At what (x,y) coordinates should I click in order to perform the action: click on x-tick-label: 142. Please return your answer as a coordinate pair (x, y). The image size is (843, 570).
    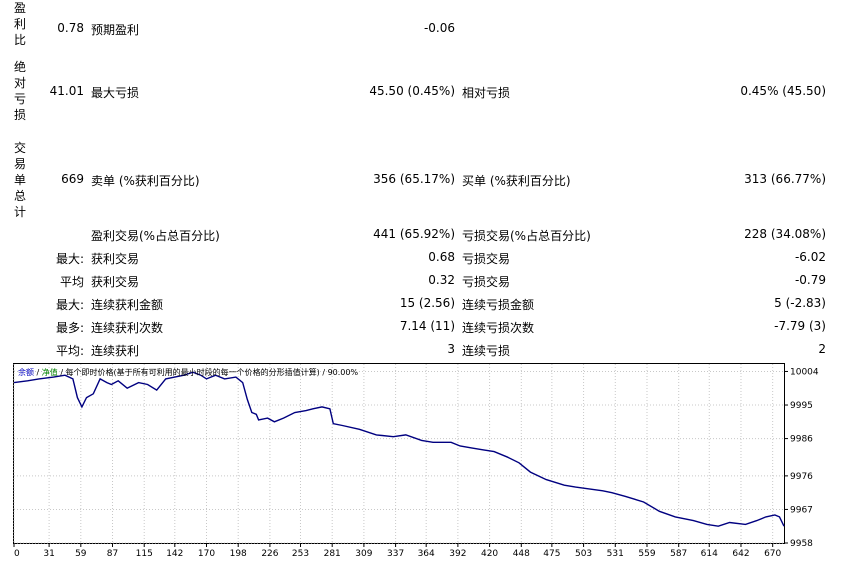
    Looking at the image, I should click on (174, 554).